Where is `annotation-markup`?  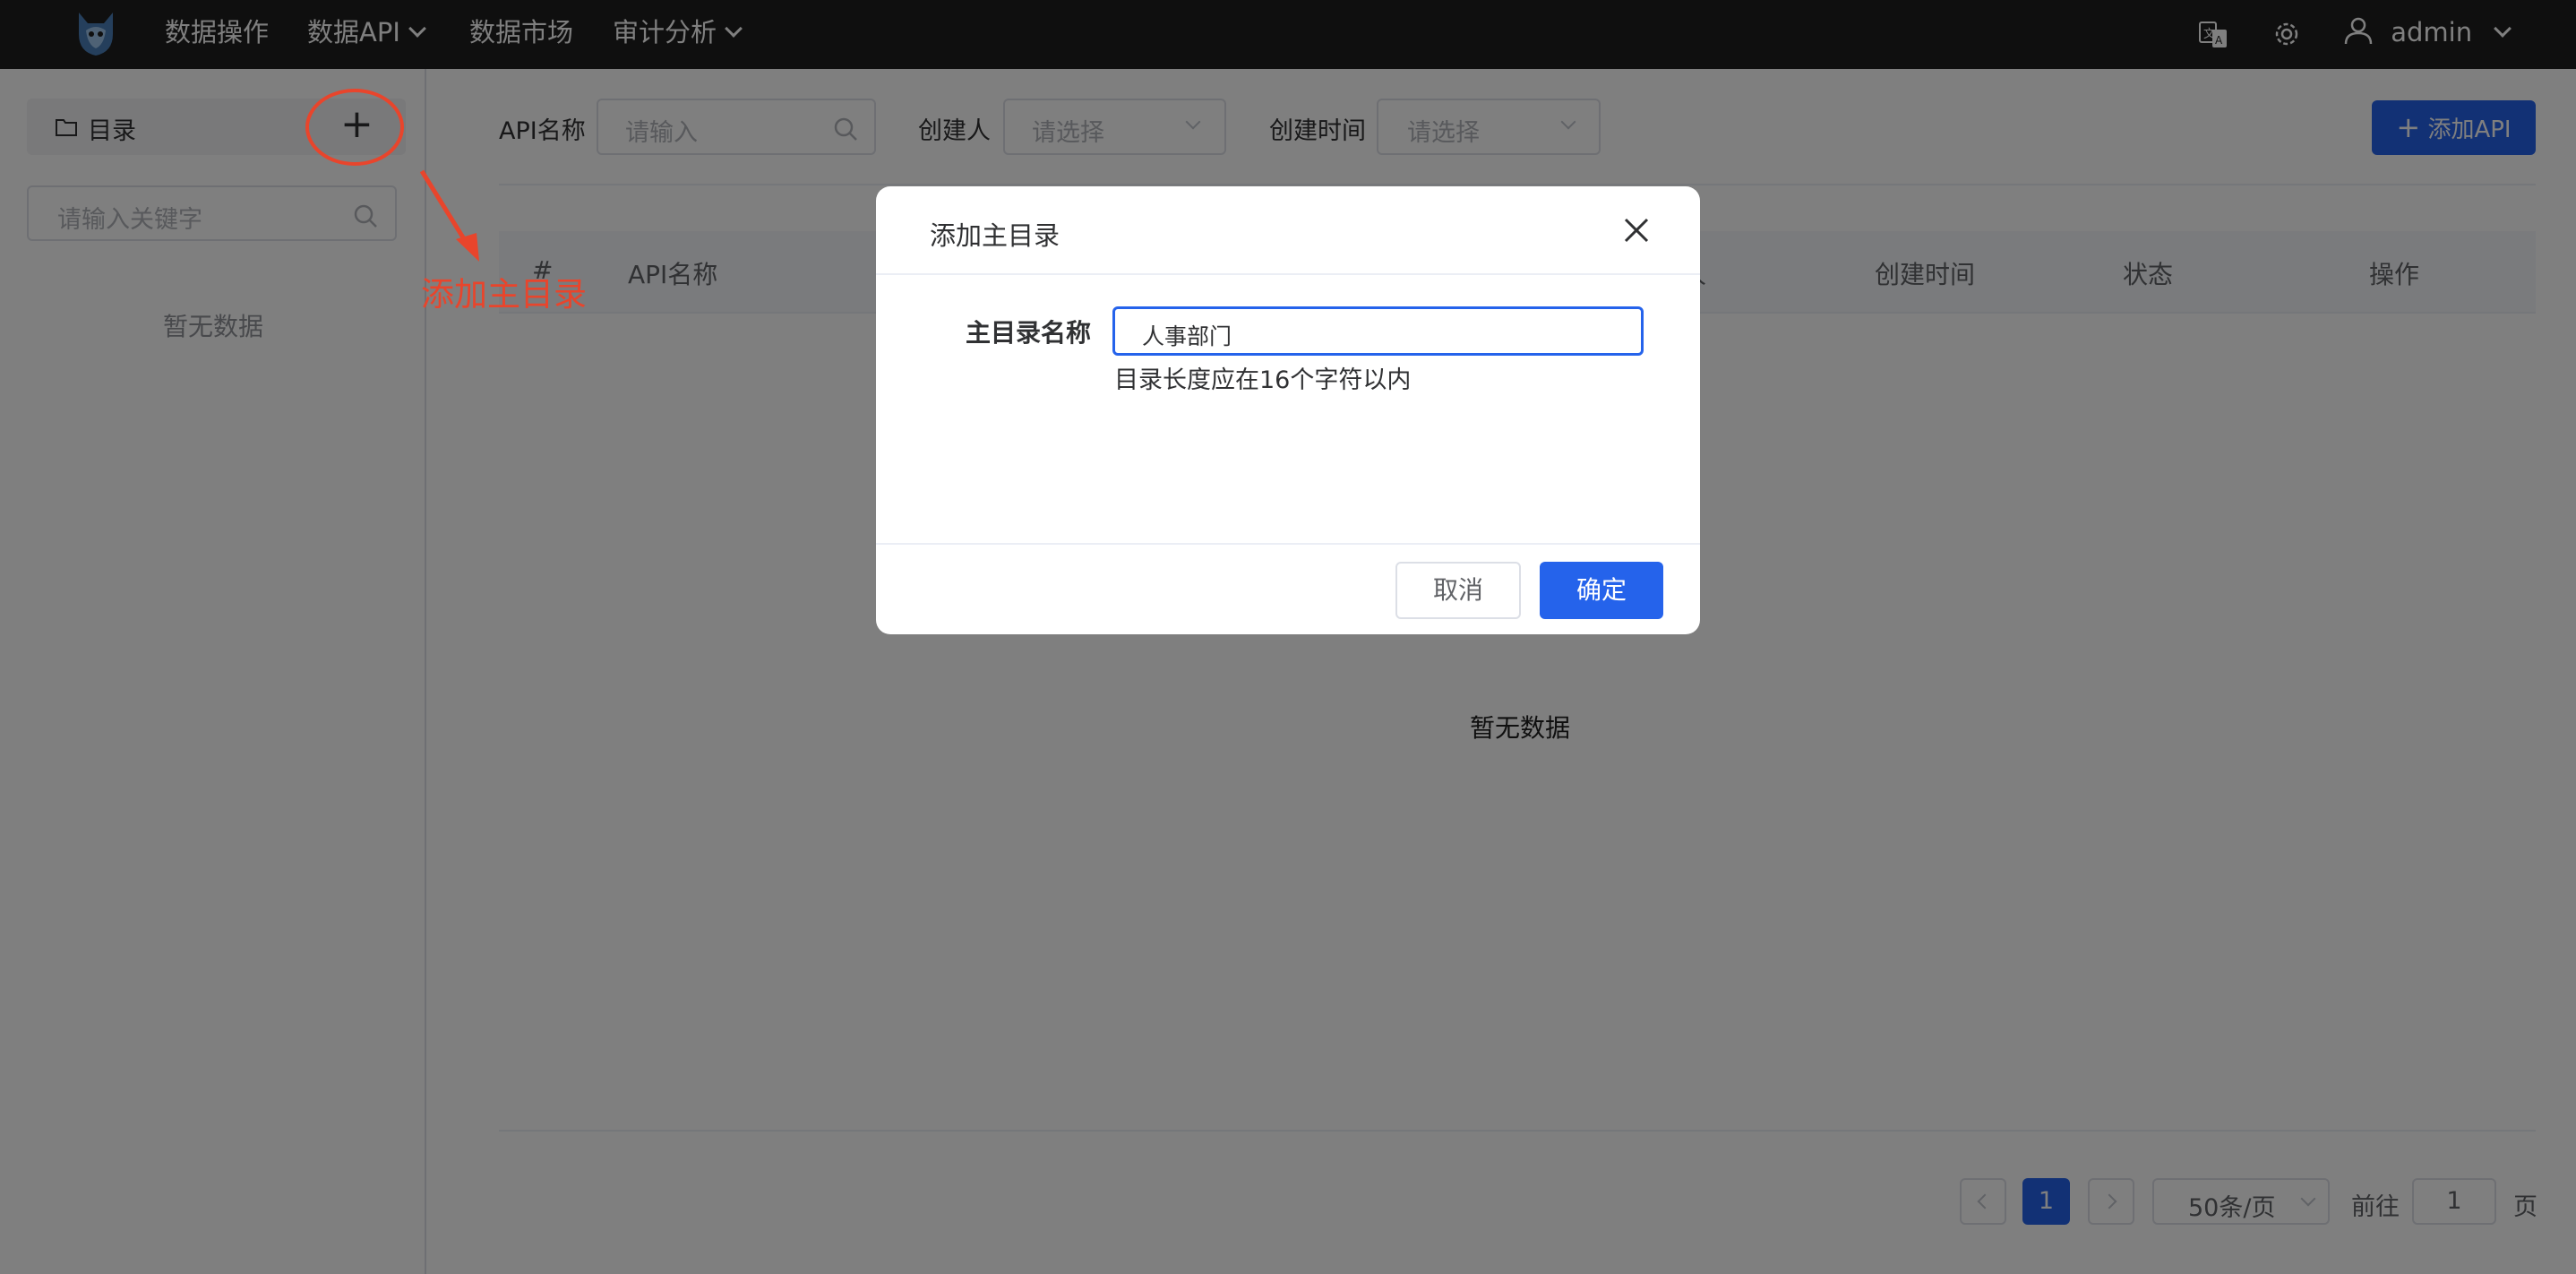 annotation-markup is located at coordinates (392, 176).